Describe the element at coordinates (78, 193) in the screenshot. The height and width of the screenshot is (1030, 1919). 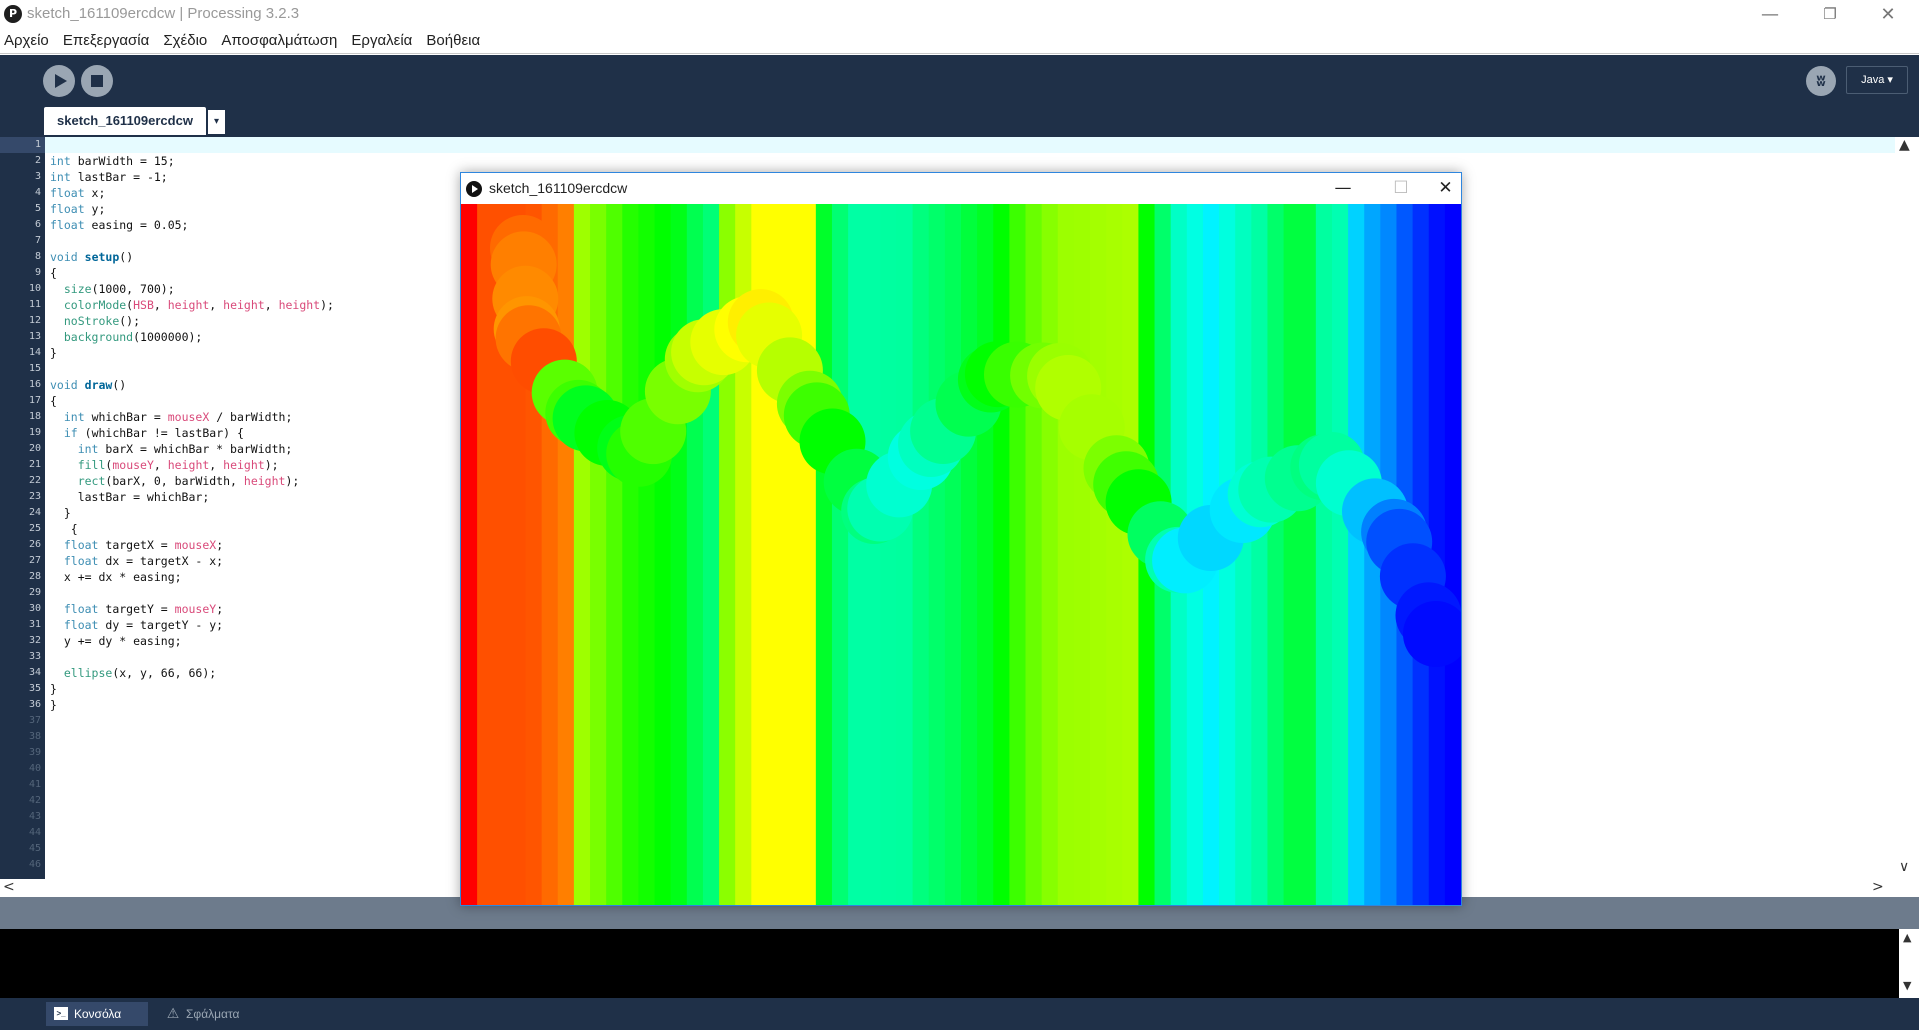
I see `code-line: float x;` at that location.